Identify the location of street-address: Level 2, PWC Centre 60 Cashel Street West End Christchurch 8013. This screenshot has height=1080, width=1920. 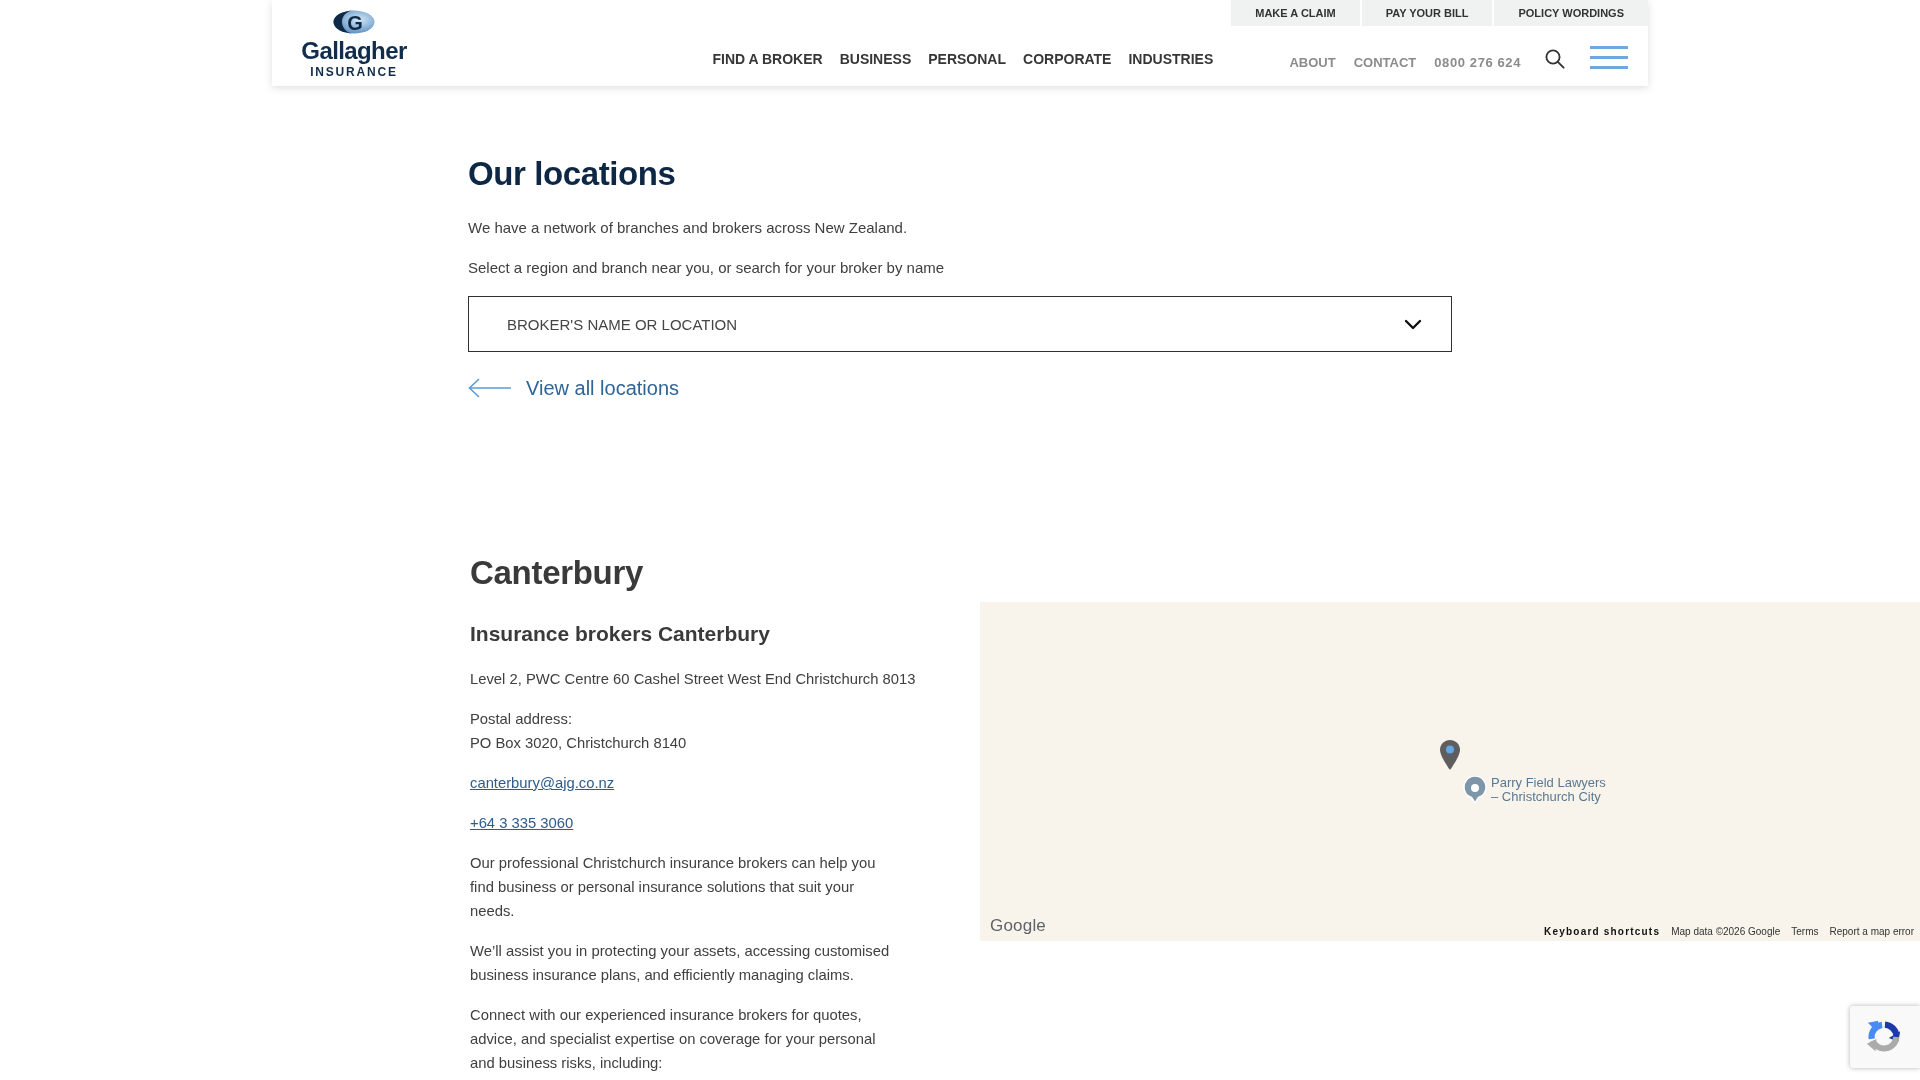
(693, 679).